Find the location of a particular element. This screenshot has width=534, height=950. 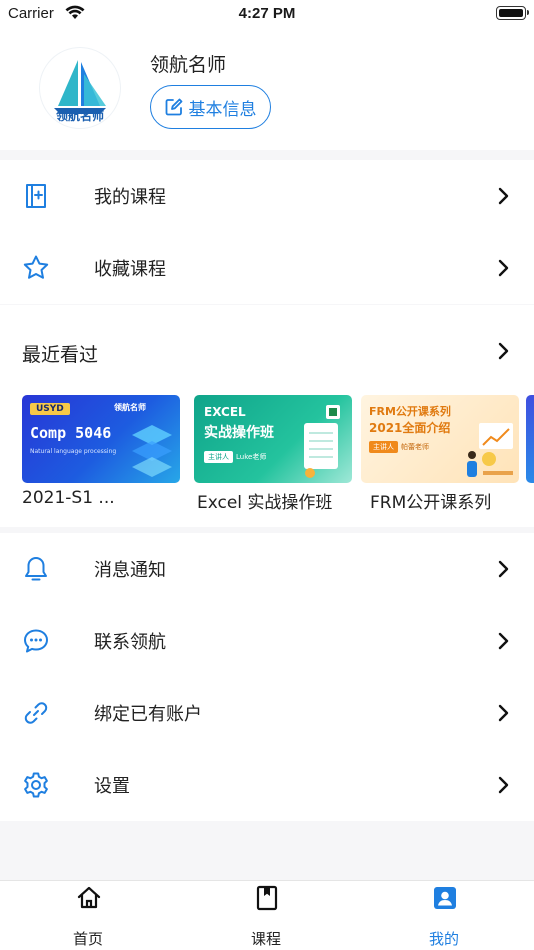

menu-label: 绑定已有账户 is located at coordinates (148, 714).